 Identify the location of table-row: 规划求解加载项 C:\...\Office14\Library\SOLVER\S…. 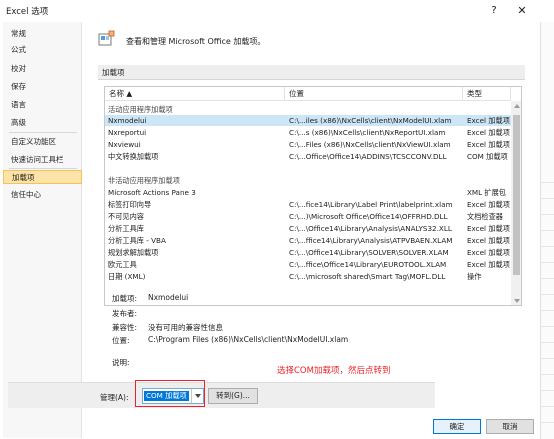
(308, 252).